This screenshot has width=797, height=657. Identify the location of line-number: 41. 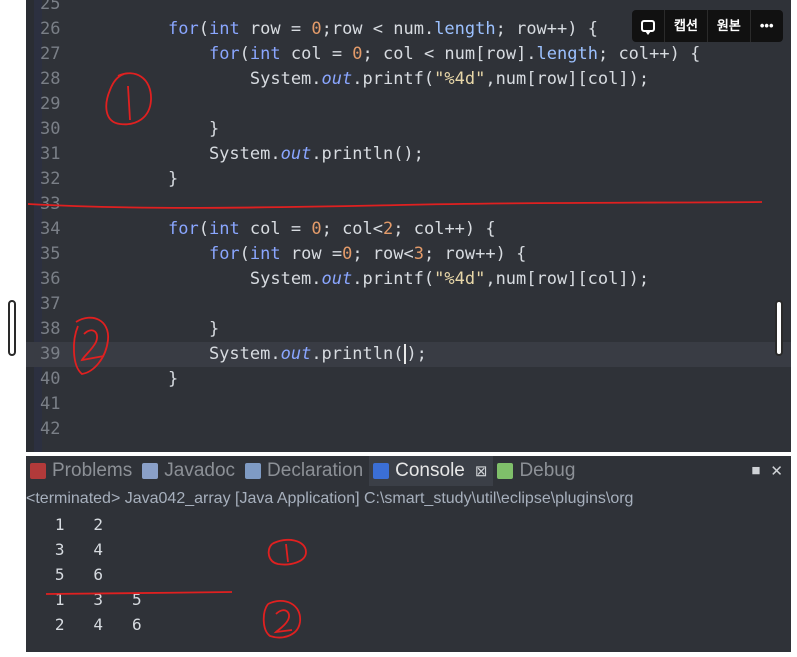
(50, 404).